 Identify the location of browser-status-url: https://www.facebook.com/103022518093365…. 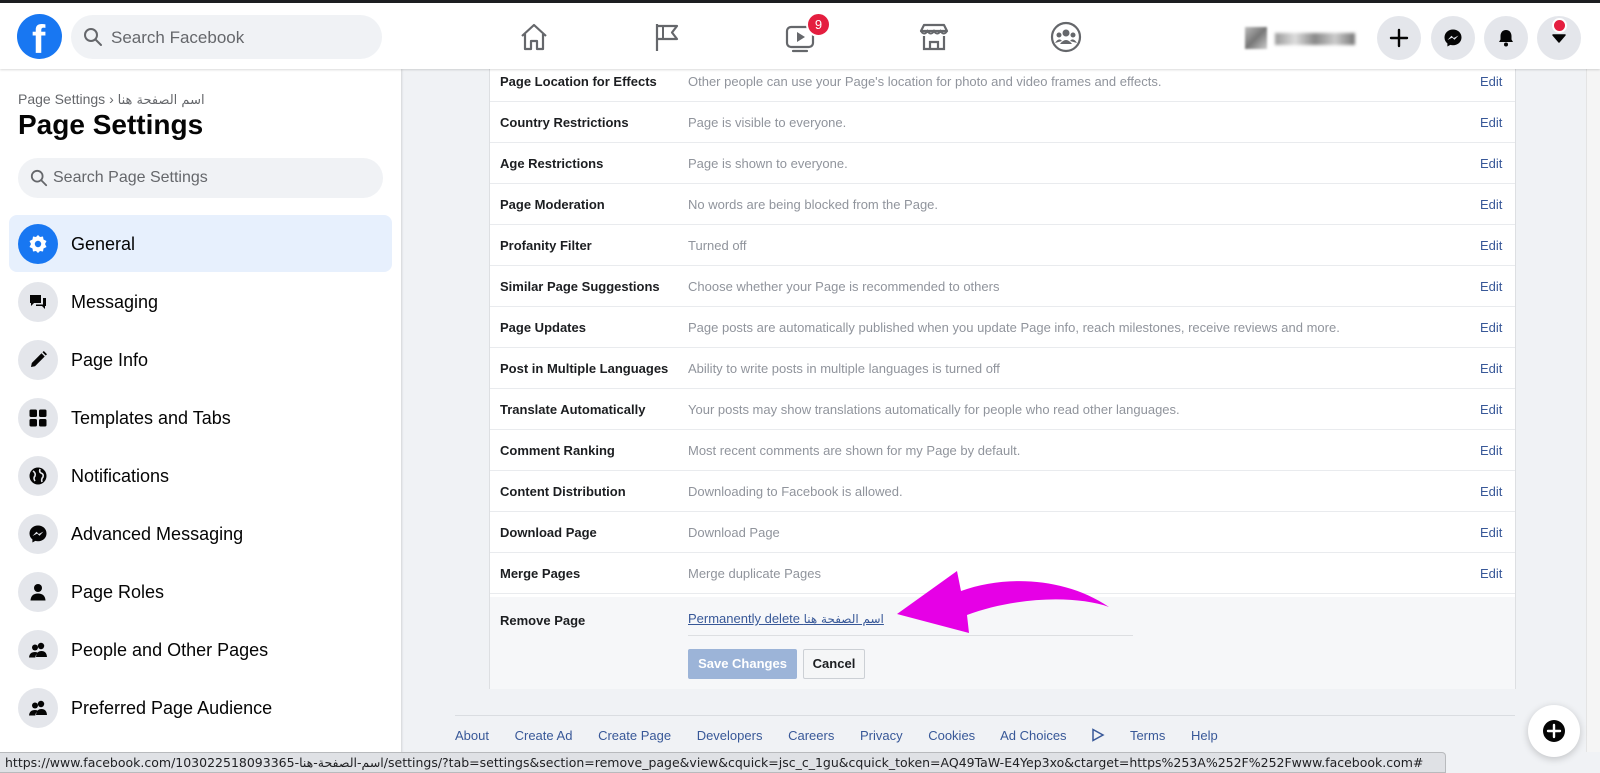
(723, 762).